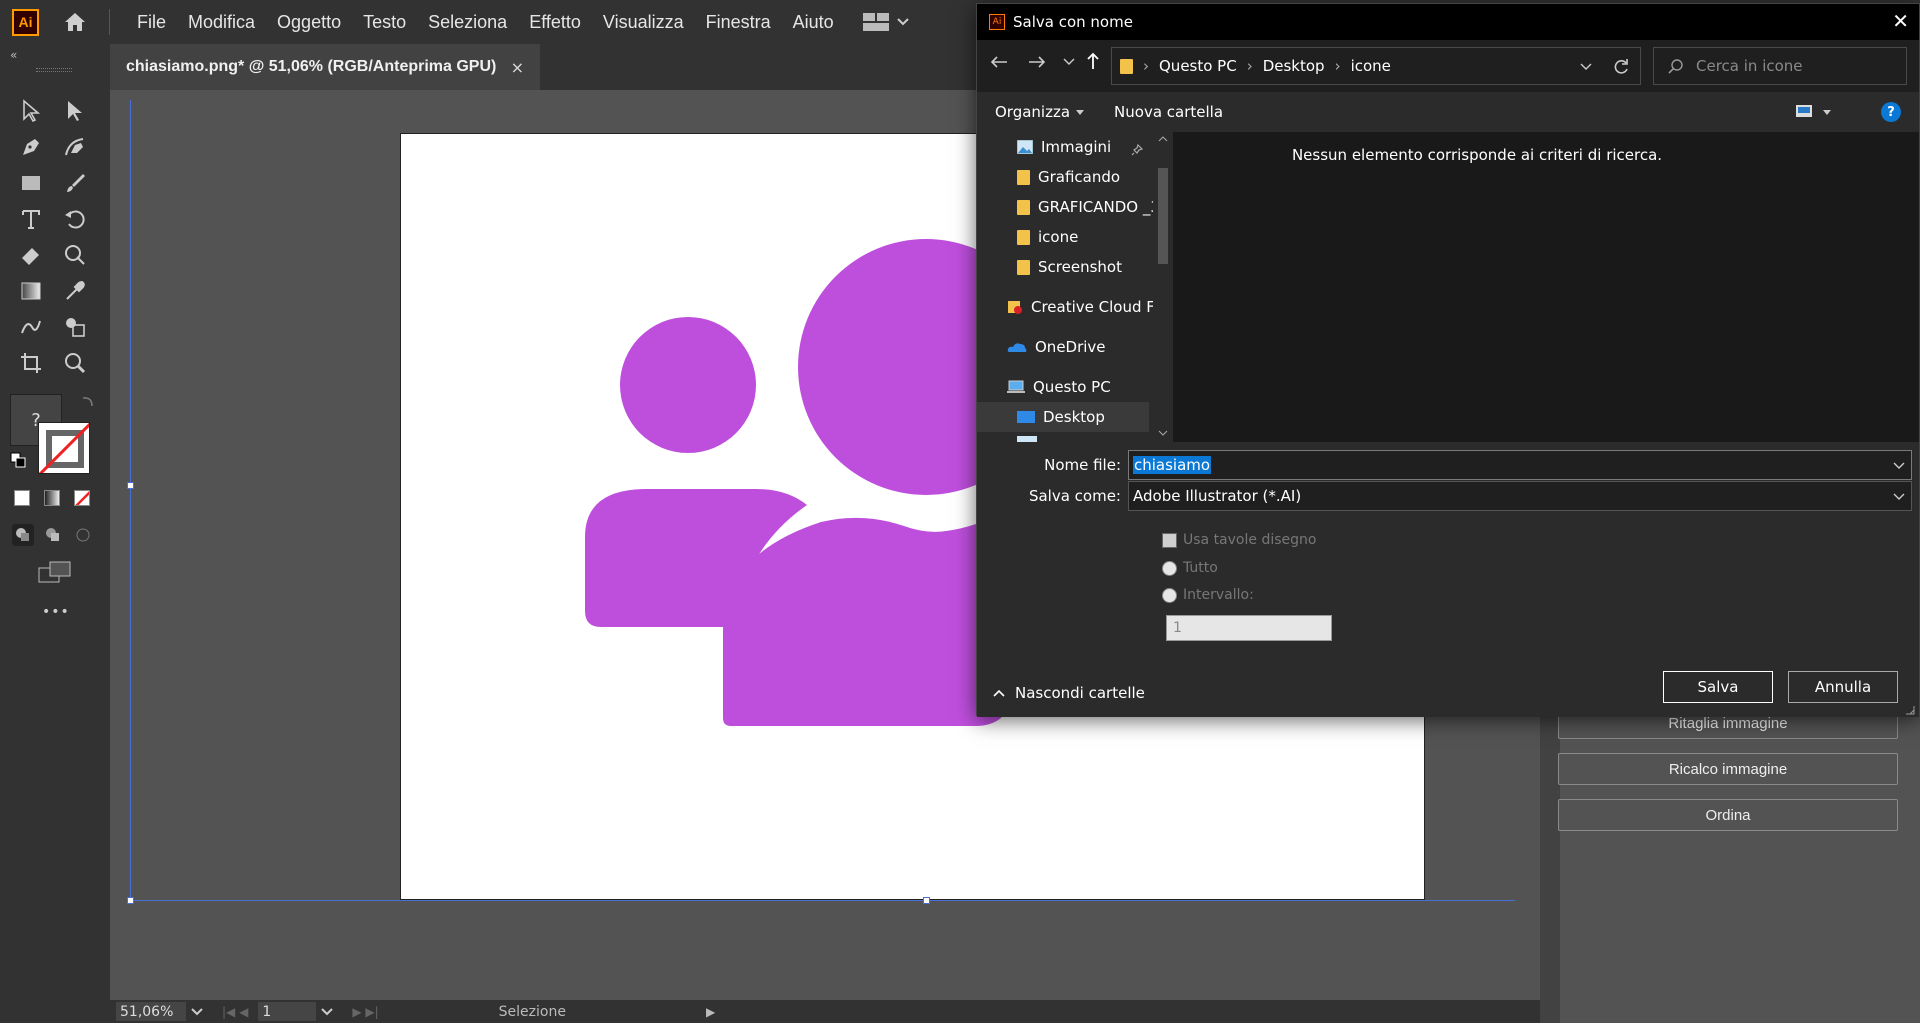  What do you see at coordinates (1137, 150) in the screenshot?
I see `pin-icon` at bounding box center [1137, 150].